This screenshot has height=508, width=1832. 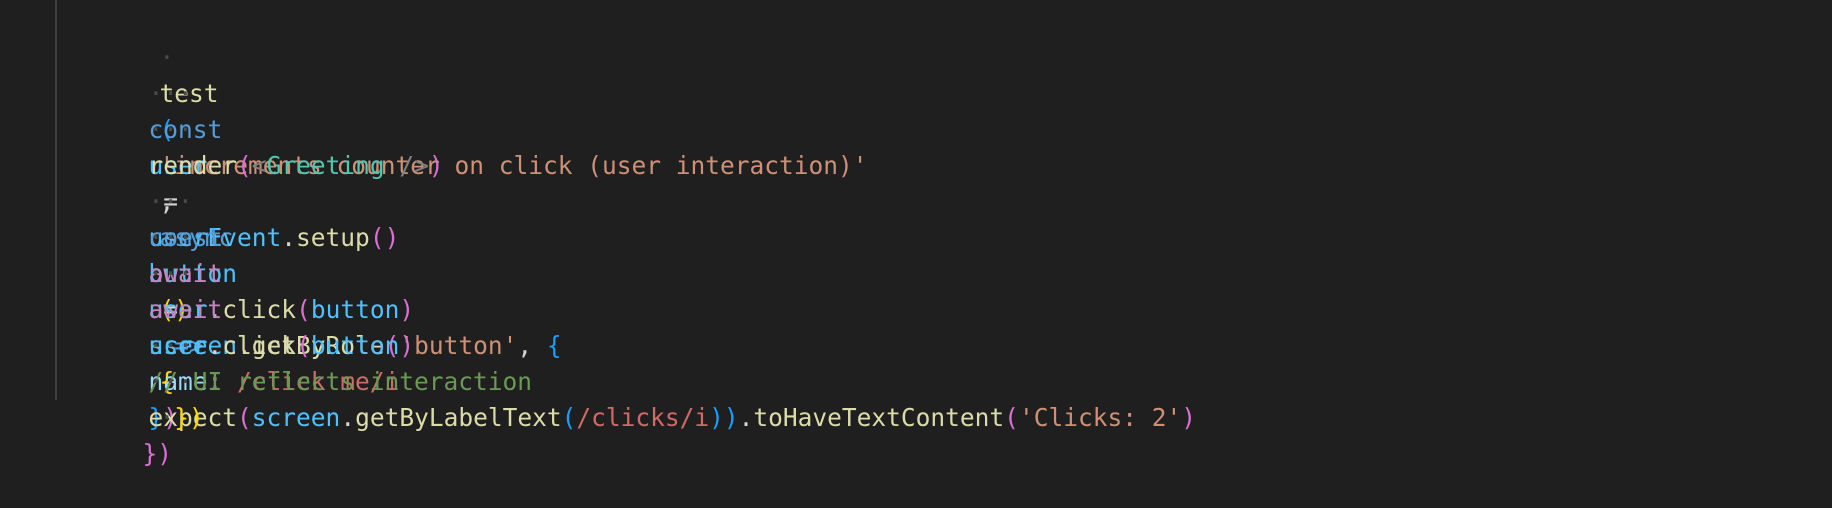 I want to click on code-line: ·}), so click(x=916, y=398).